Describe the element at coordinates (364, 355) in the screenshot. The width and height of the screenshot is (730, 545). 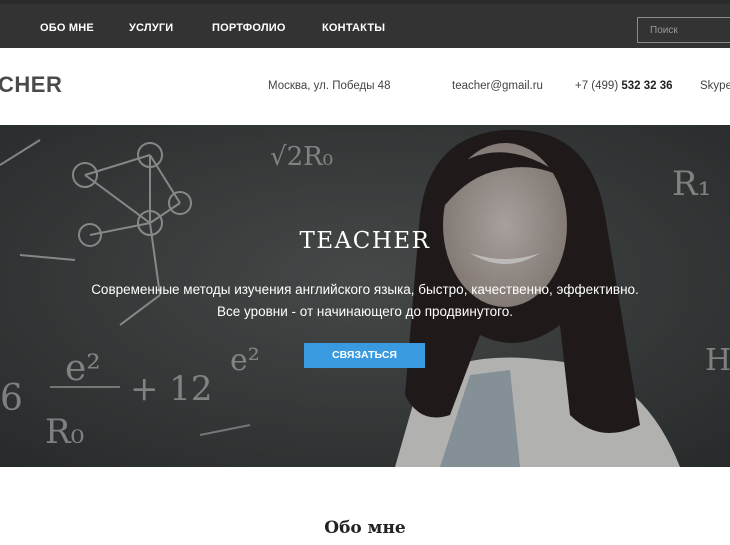
I see `contact-button: СВЯЗАТЬСЯ` at that location.